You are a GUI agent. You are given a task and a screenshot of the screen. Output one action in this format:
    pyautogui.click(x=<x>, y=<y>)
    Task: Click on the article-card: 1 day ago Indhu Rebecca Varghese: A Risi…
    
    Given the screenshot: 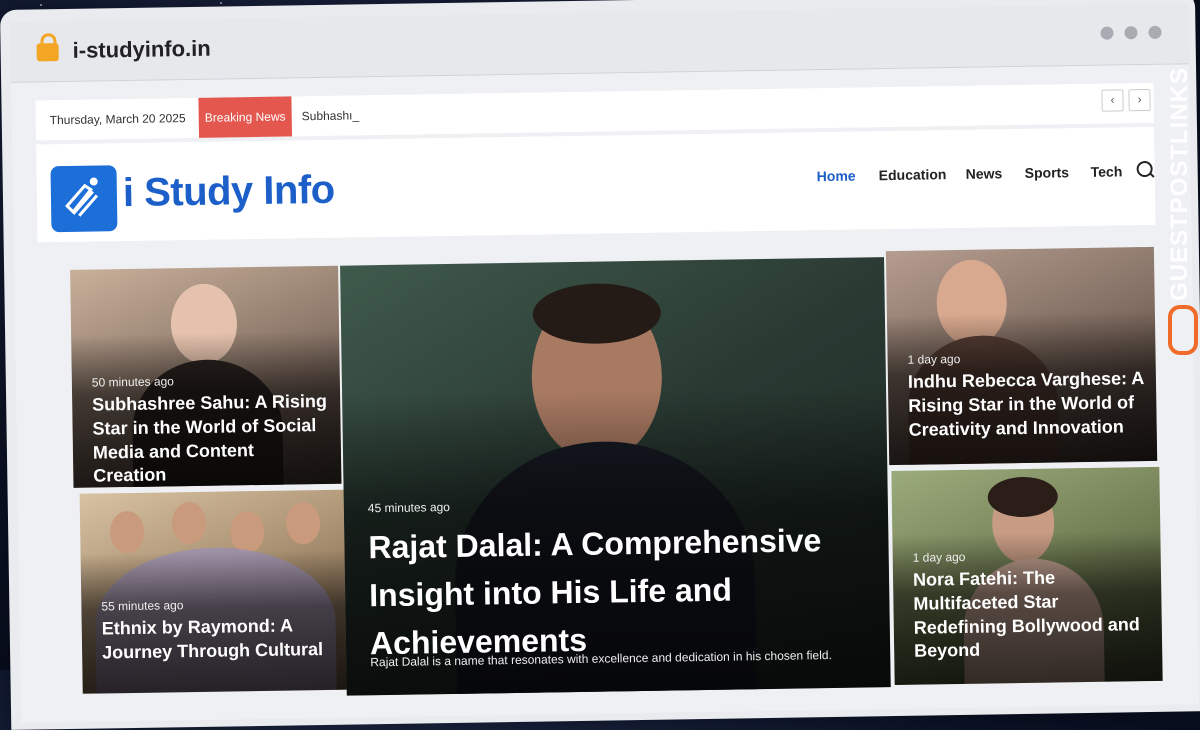 What is the action you would take?
    pyautogui.click(x=1021, y=356)
    